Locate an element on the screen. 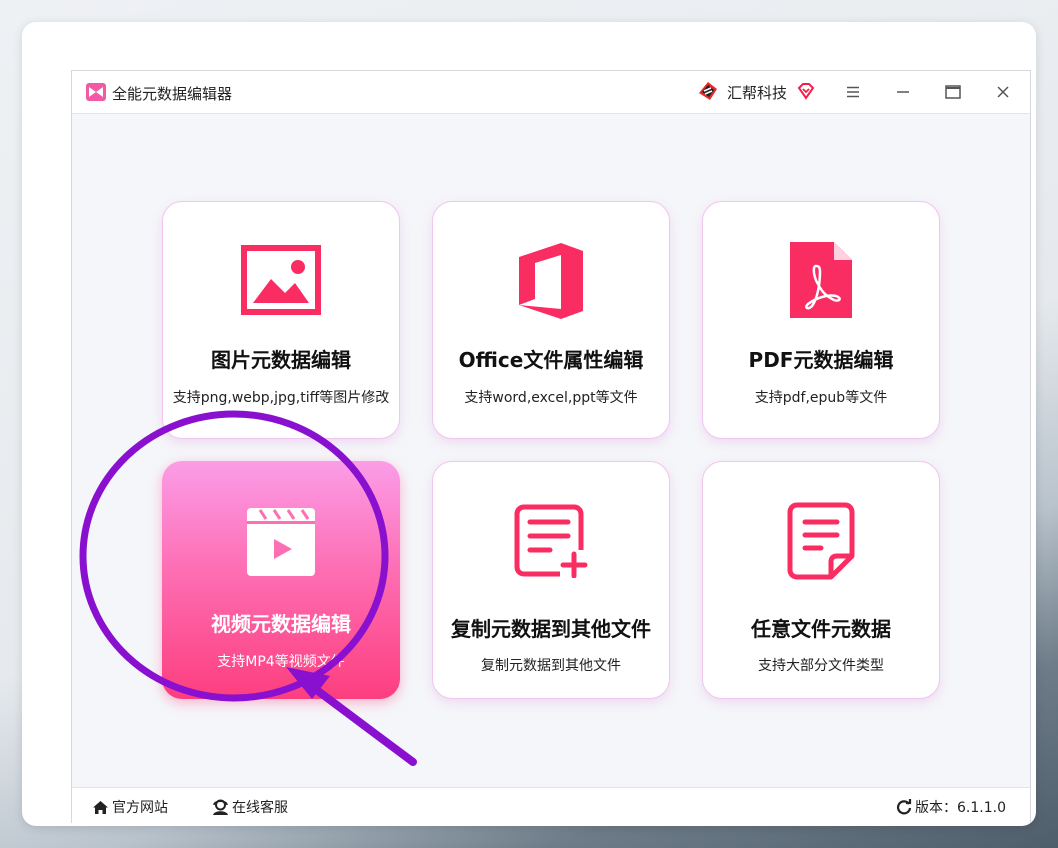 This screenshot has width=1058, height=848. version-info: 版本：6.1.1.0 is located at coordinates (951, 807).